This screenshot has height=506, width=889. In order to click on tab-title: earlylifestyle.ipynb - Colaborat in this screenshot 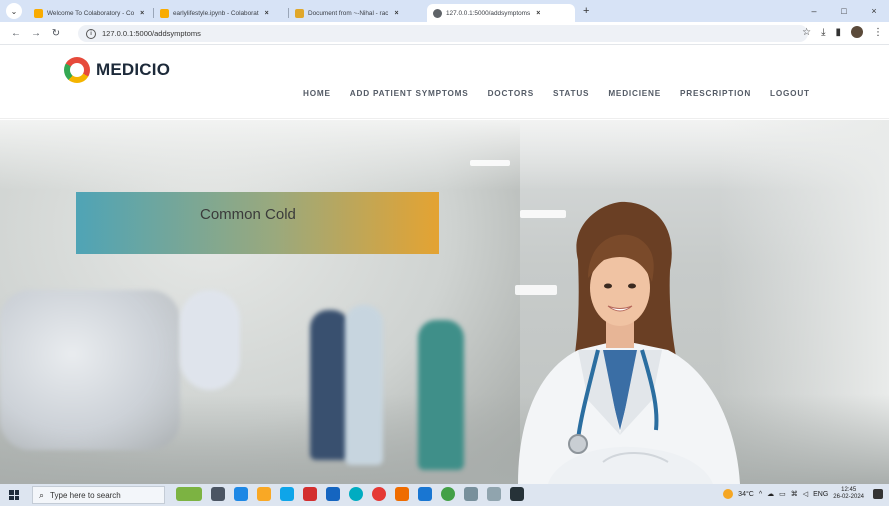, I will do `click(216, 13)`.